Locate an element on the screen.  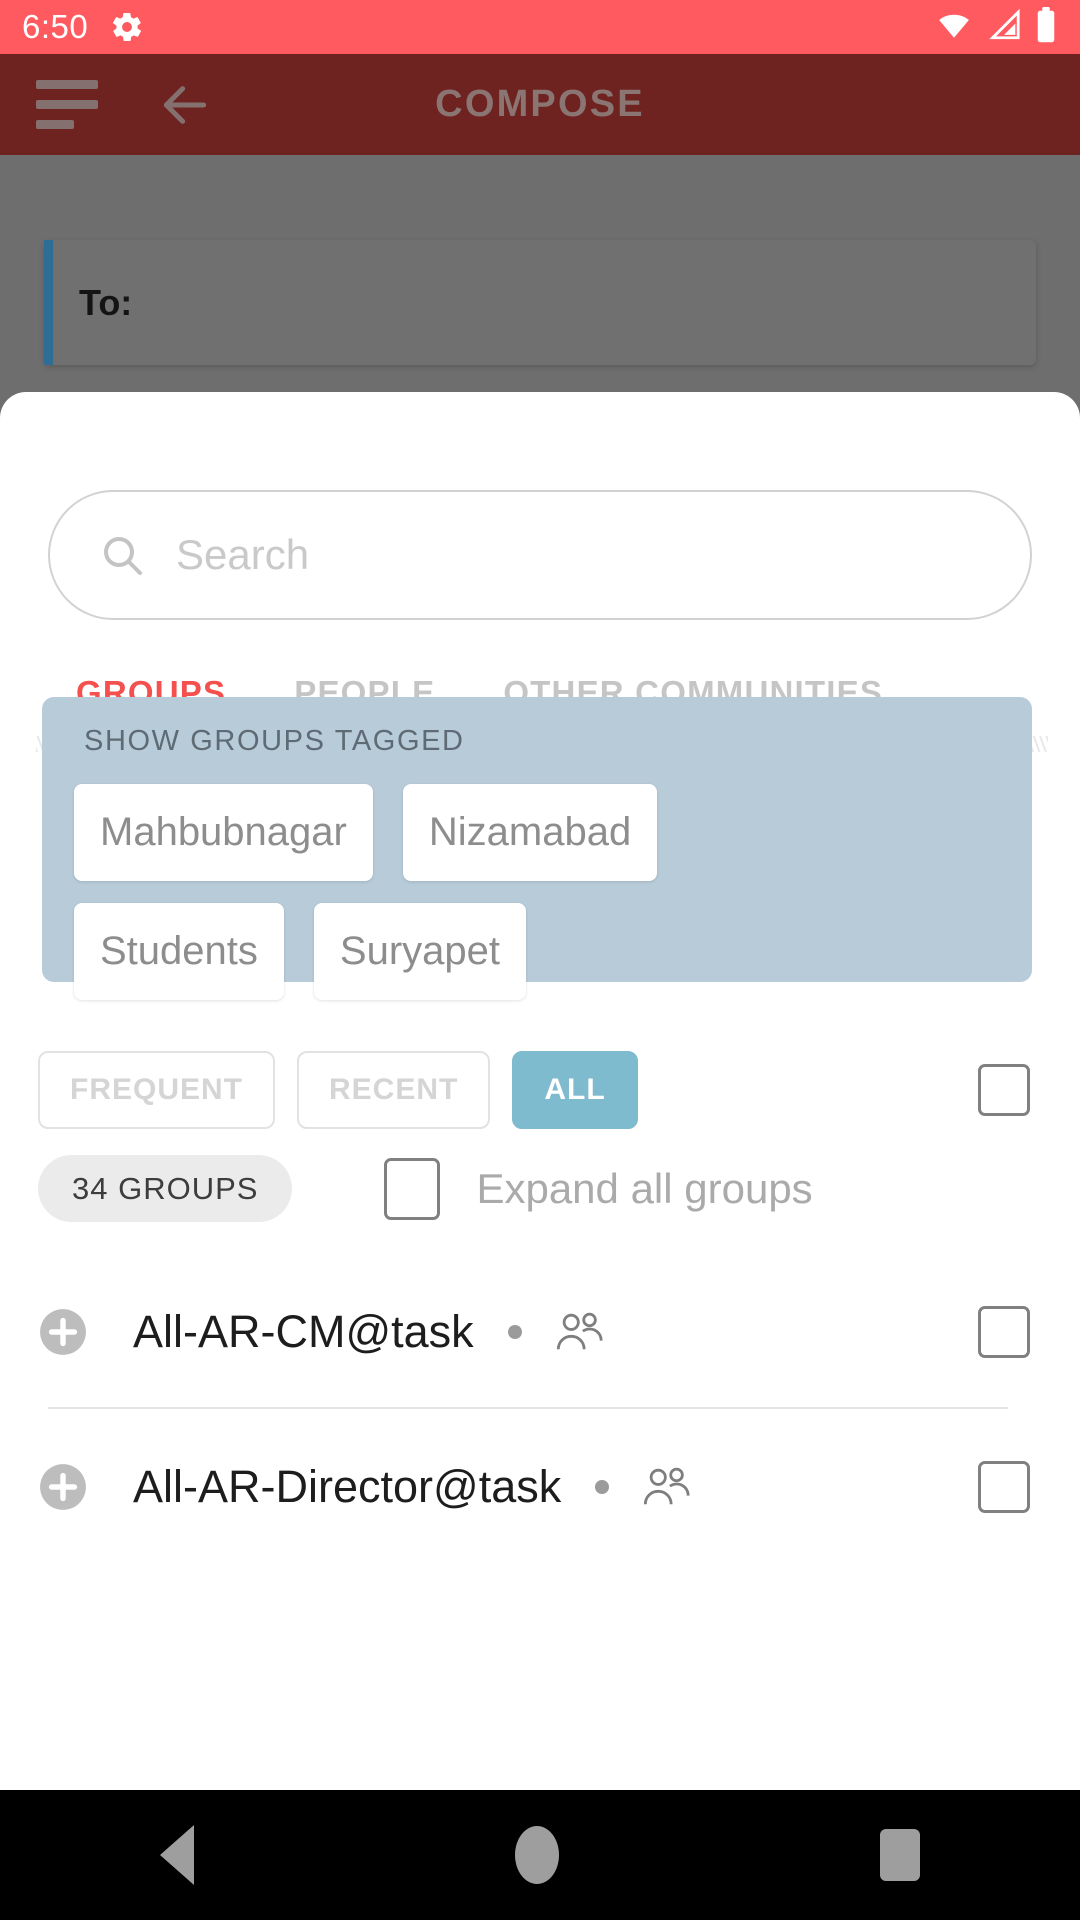
group-count-row: 34 GROUPS Expand all groups is located at coordinates (540, 1188).